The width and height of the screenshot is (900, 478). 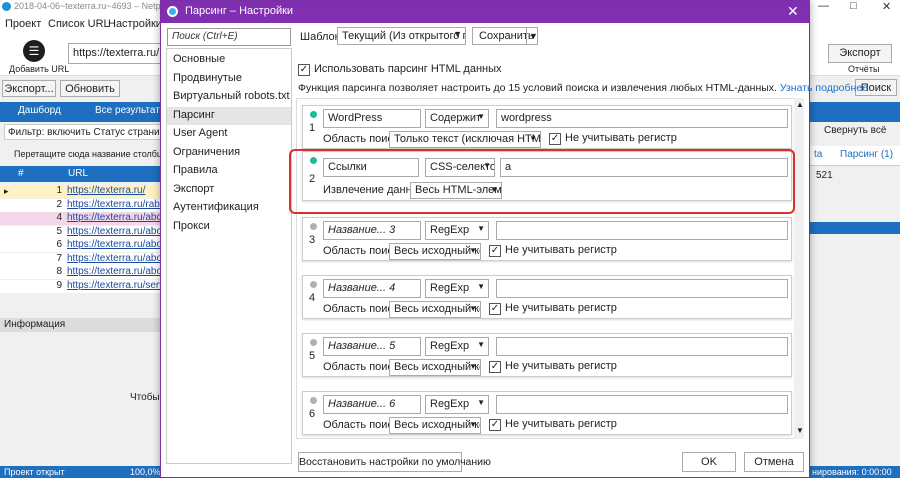 What do you see at coordinates (229, 37) in the screenshot?
I see `settings-search-input: Поиск (Ctrl+E)` at bounding box center [229, 37].